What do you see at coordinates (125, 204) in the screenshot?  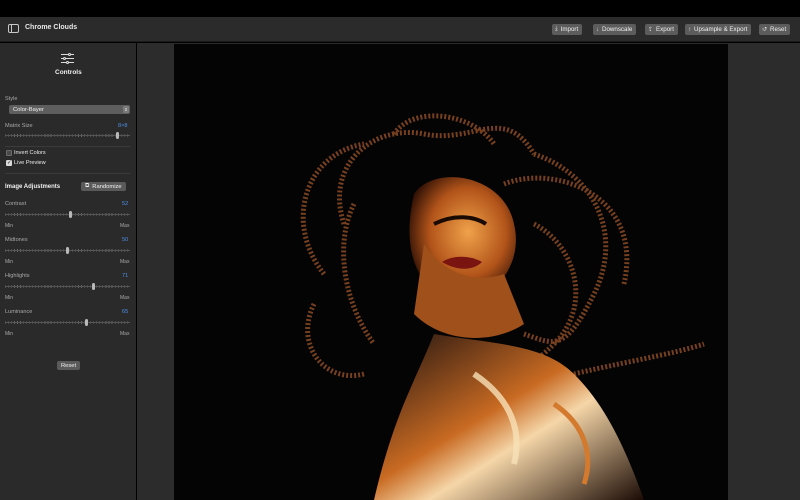 I see `contrast-value: 52` at bounding box center [125, 204].